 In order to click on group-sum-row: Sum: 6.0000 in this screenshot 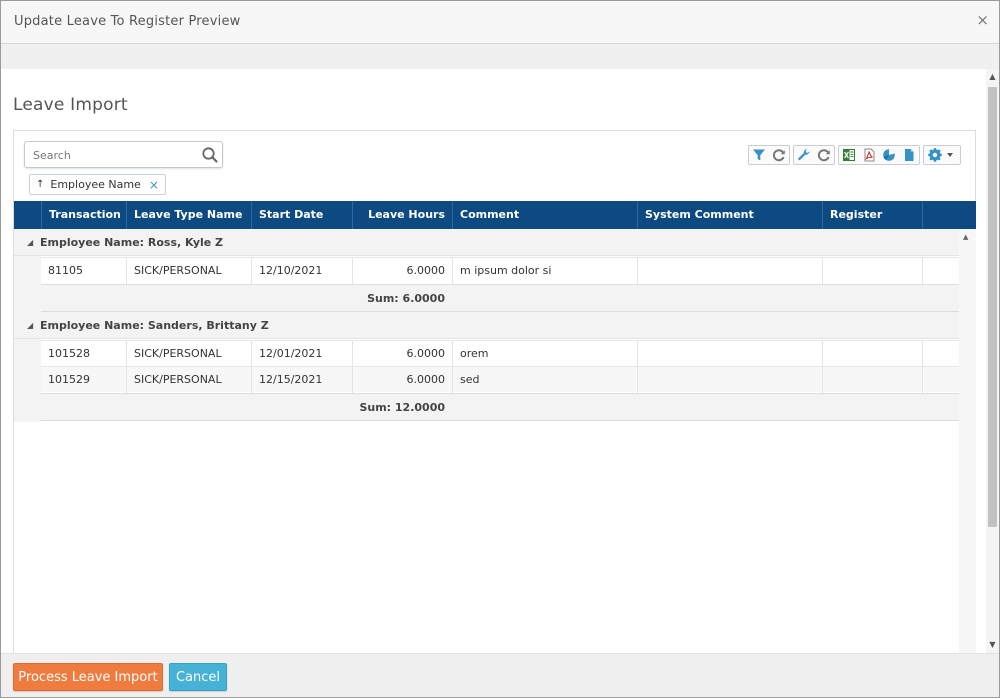, I will do `click(500, 298)`.